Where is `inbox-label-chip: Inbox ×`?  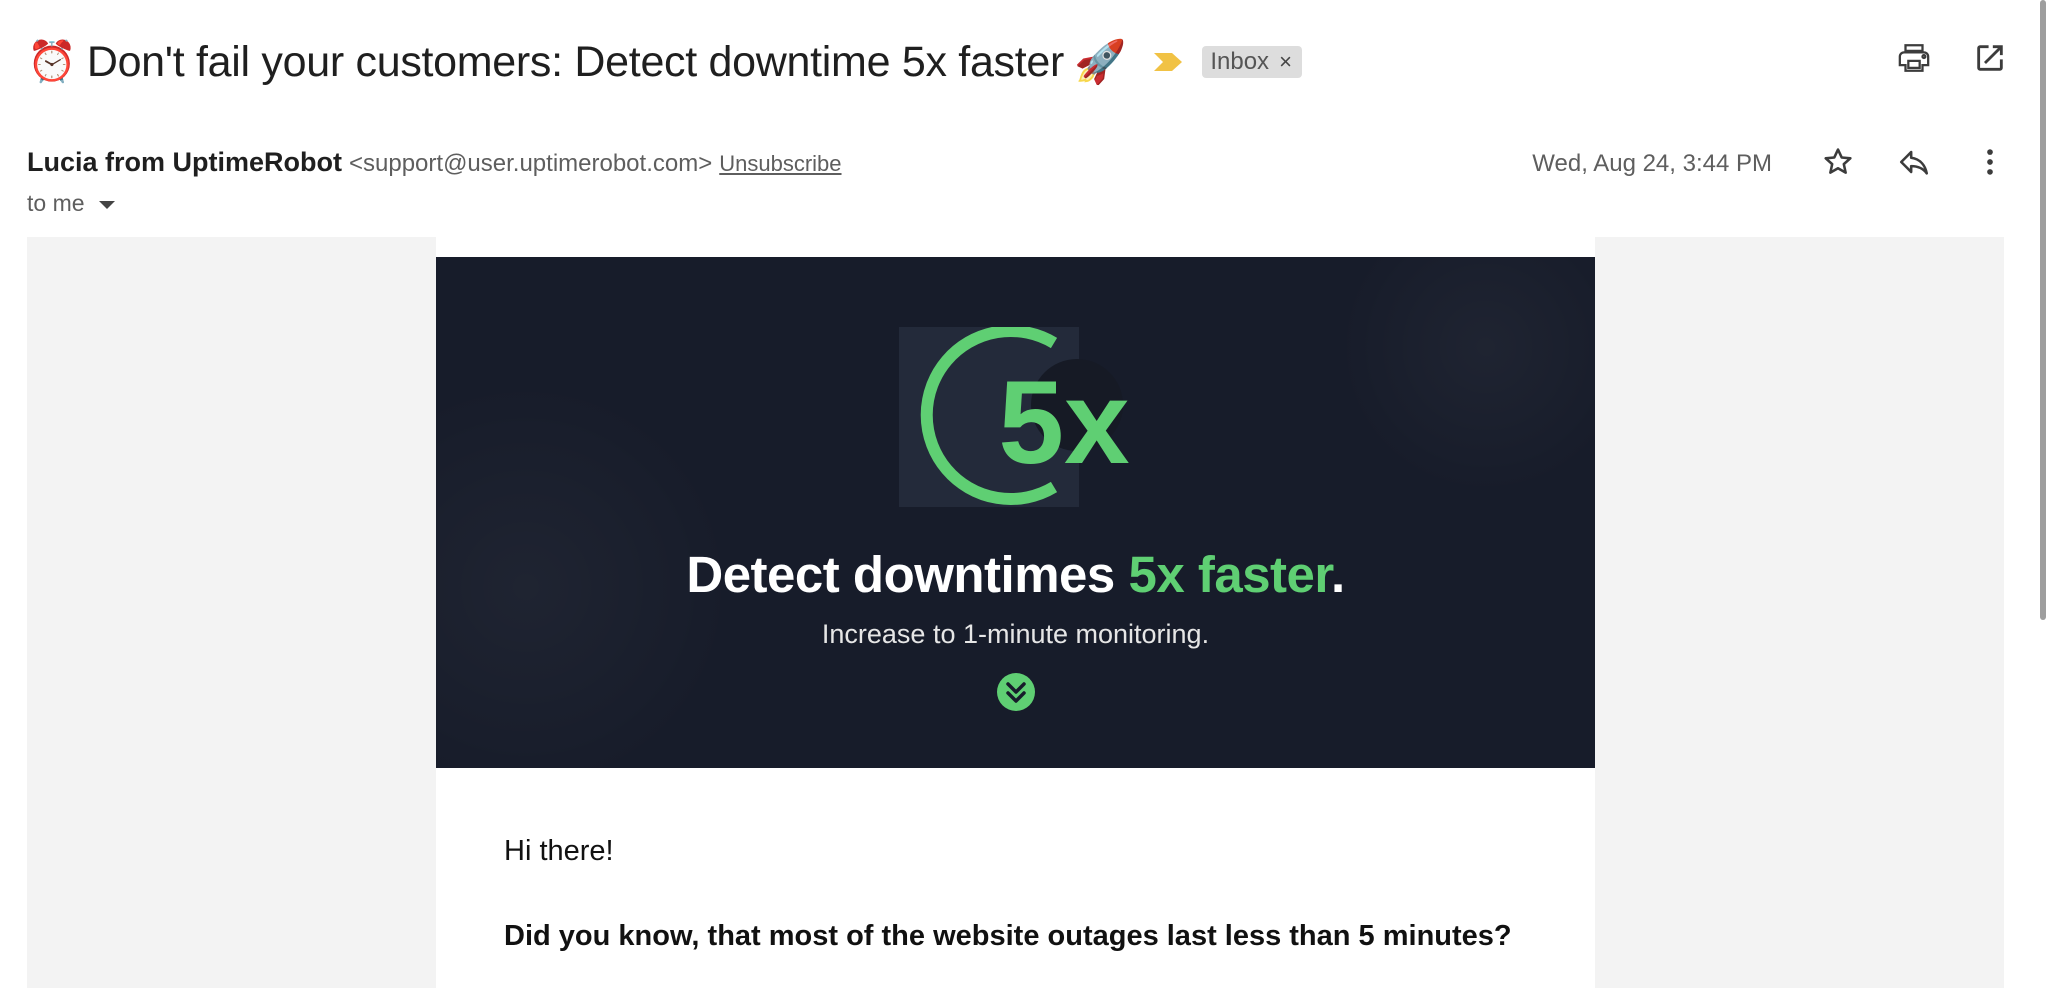 inbox-label-chip: Inbox × is located at coordinates (1252, 62).